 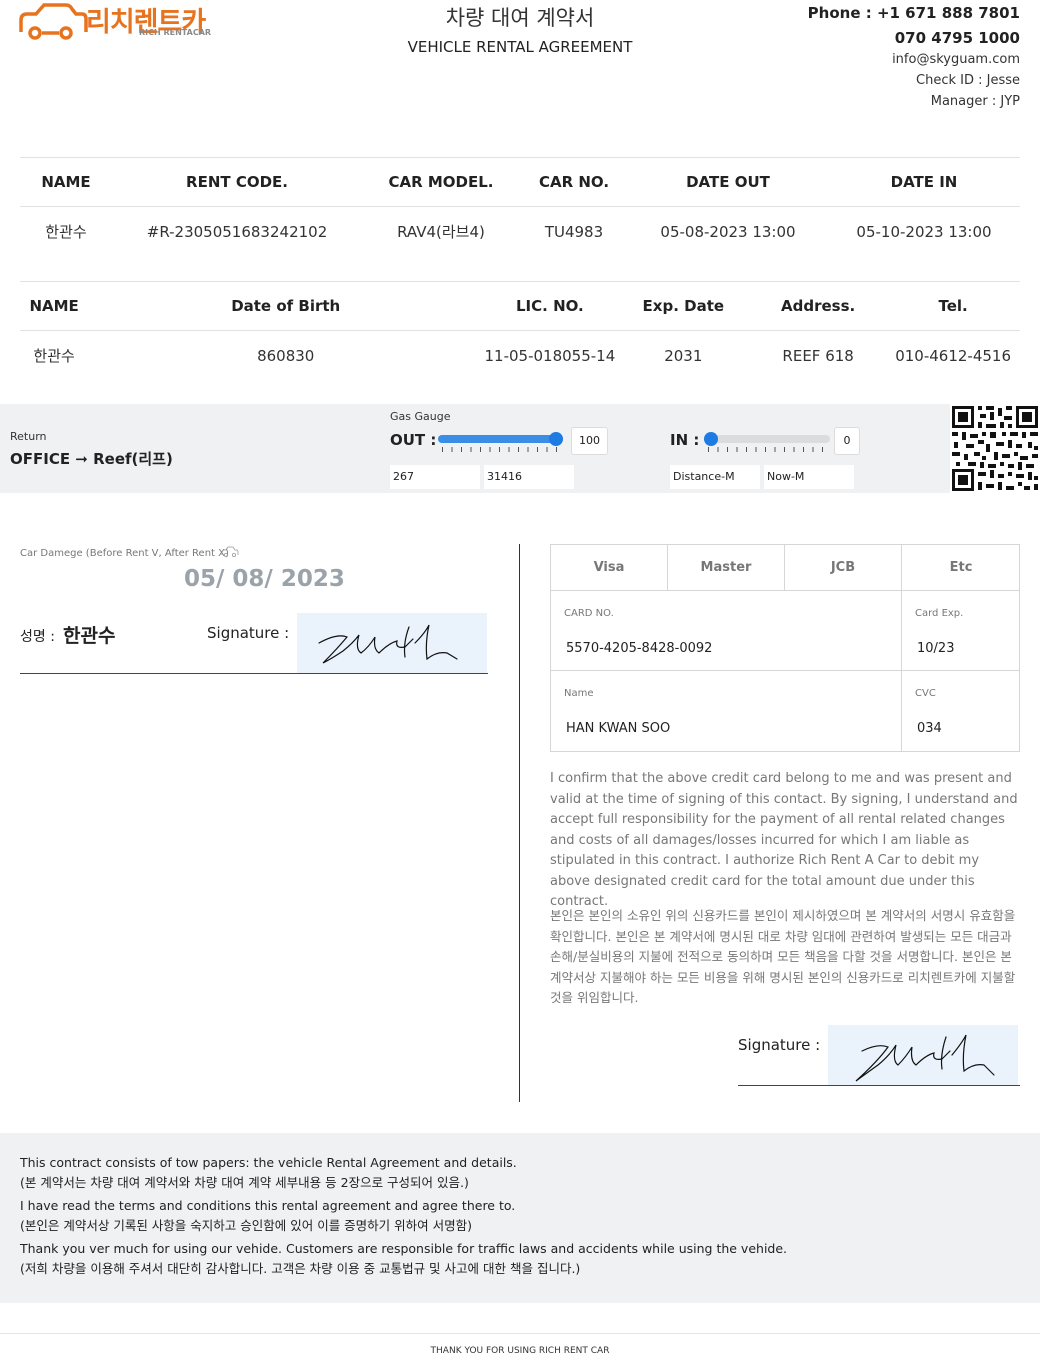 I want to click on signature-pad, so click(x=392, y=643).